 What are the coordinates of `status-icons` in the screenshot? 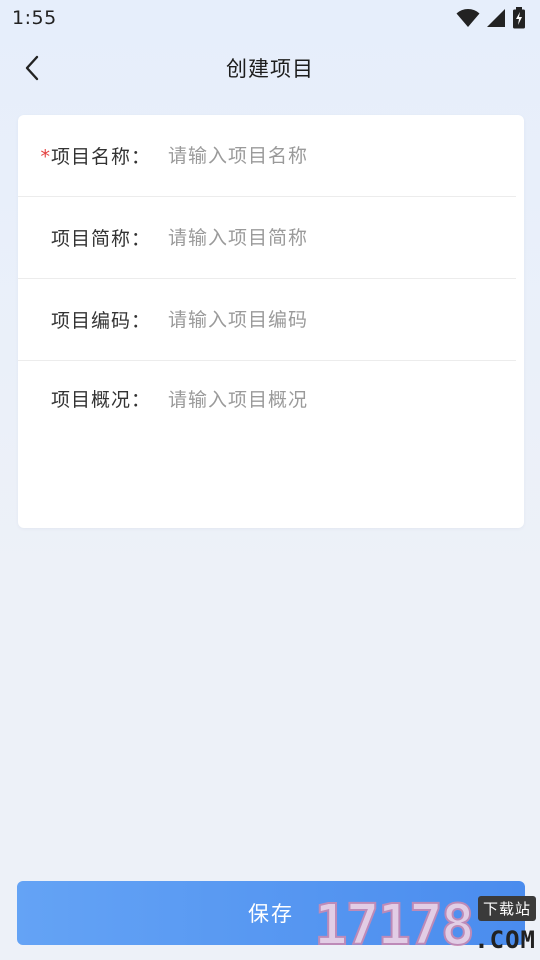 It's located at (491, 18).